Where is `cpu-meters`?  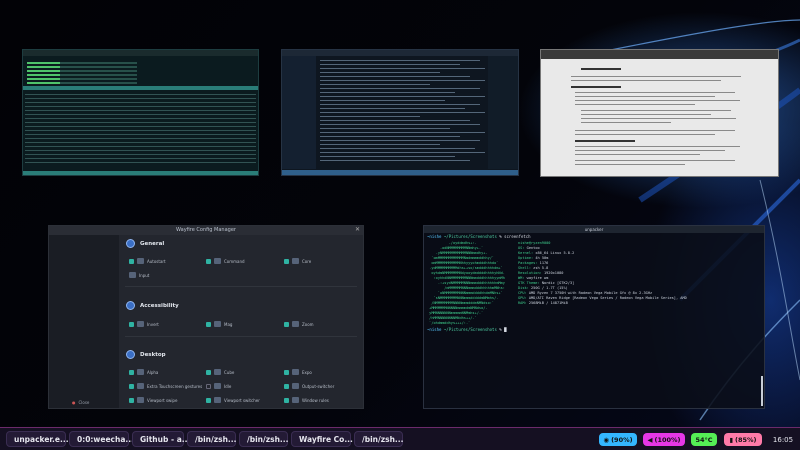
cpu-meters is located at coordinates (82, 73).